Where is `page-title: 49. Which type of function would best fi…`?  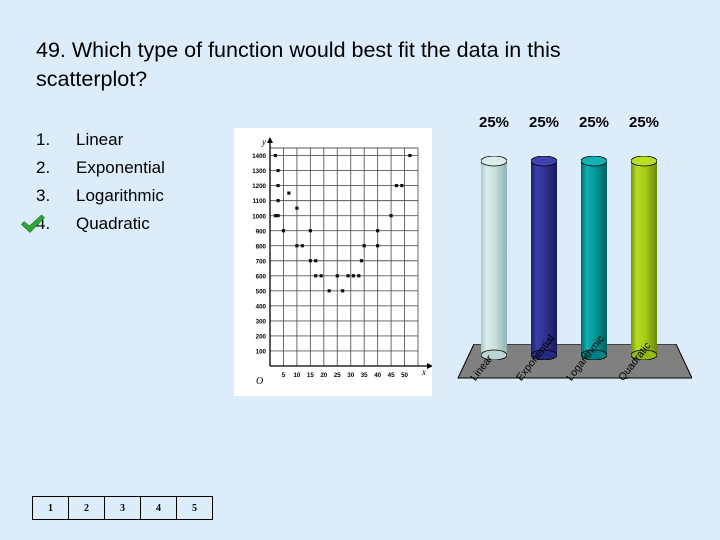
page-title: 49. Which type of function would best fi… is located at coordinates (298, 64).